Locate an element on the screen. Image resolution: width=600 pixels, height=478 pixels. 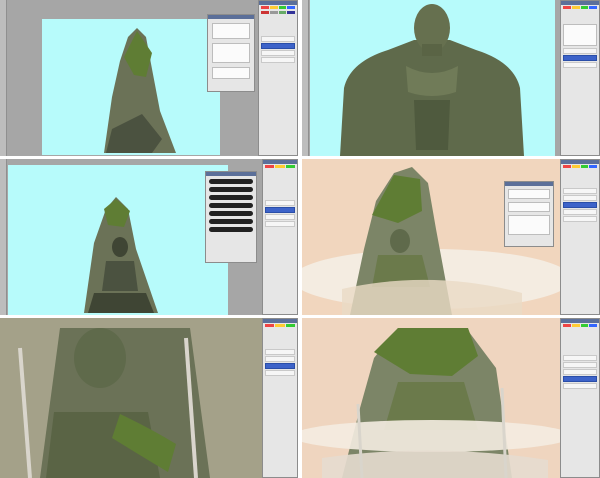
brush-presets-panel is located at coordinates (231, 217).